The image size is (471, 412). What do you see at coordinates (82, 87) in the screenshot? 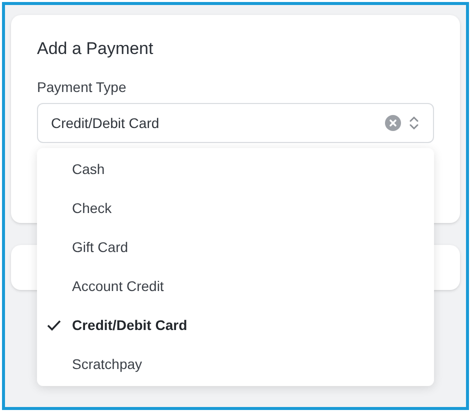
I see `field-label: Payment Type` at bounding box center [82, 87].